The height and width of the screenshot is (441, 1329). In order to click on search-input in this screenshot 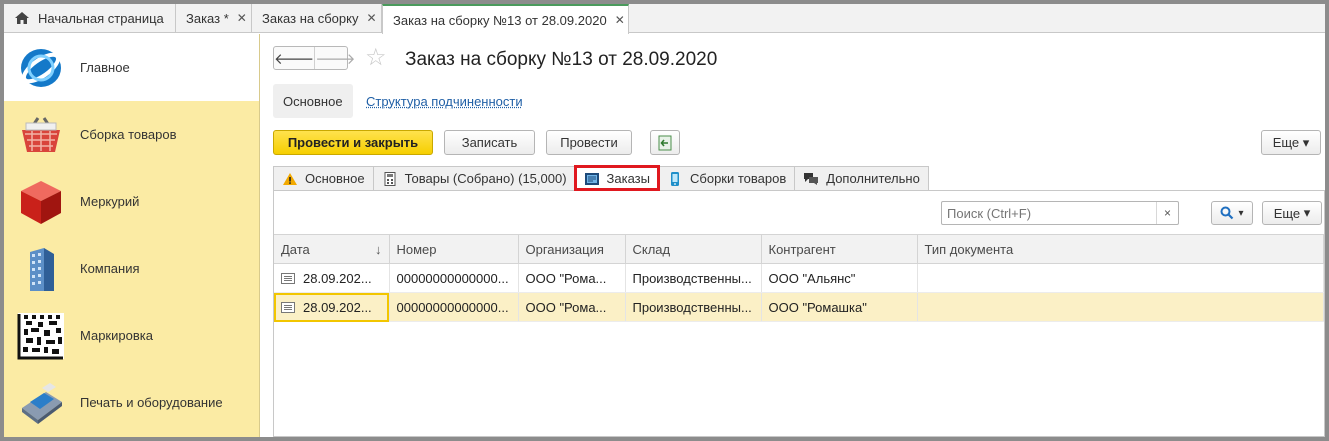, I will do `click(1049, 213)`.